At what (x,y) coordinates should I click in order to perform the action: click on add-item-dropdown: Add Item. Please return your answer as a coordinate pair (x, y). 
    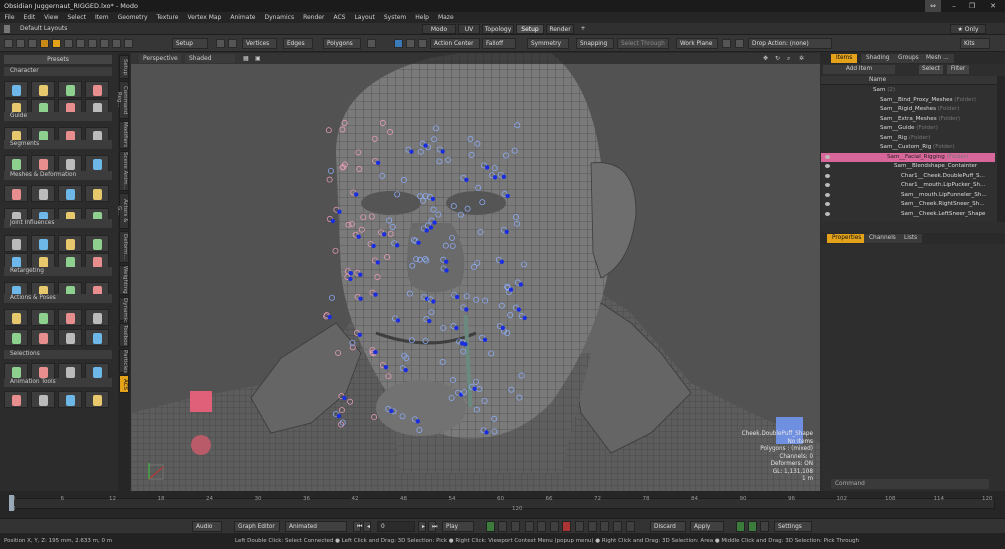
    Looking at the image, I should click on (859, 69).